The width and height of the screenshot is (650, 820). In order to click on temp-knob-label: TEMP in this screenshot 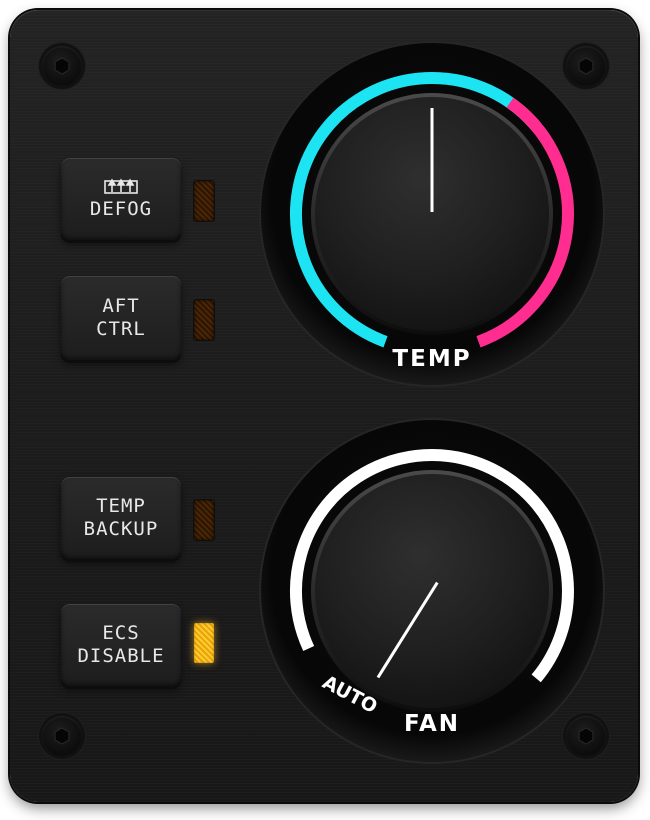, I will do `click(431, 359)`.